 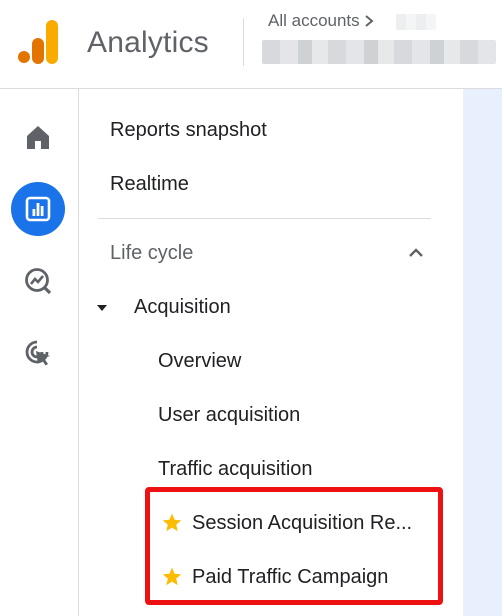 I want to click on section-life-cycle: Life cycle, so click(x=151, y=253).